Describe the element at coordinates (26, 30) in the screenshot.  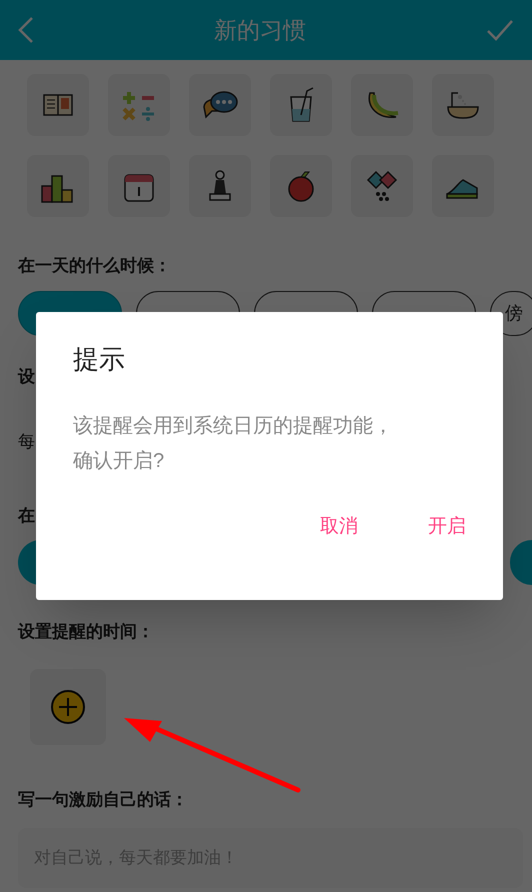
I see `back-icon` at that location.